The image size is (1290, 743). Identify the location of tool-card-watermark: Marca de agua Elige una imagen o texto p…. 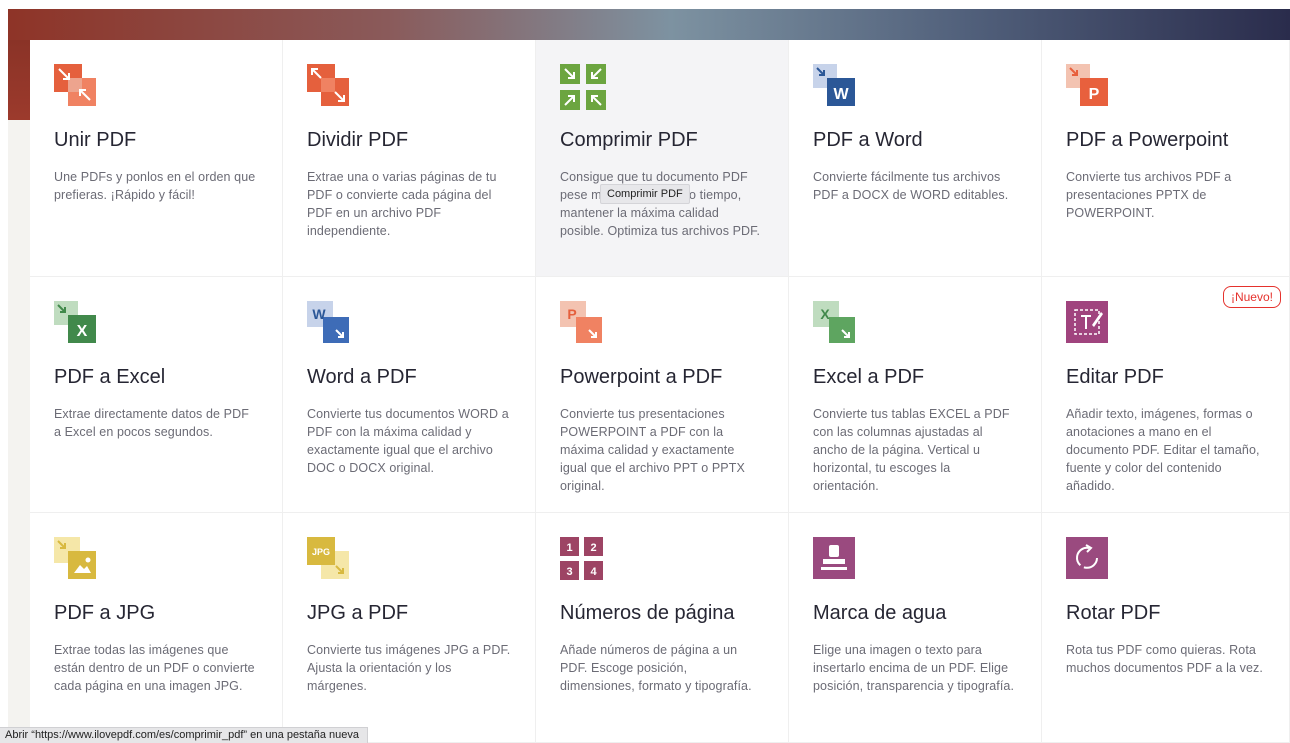
(915, 628).